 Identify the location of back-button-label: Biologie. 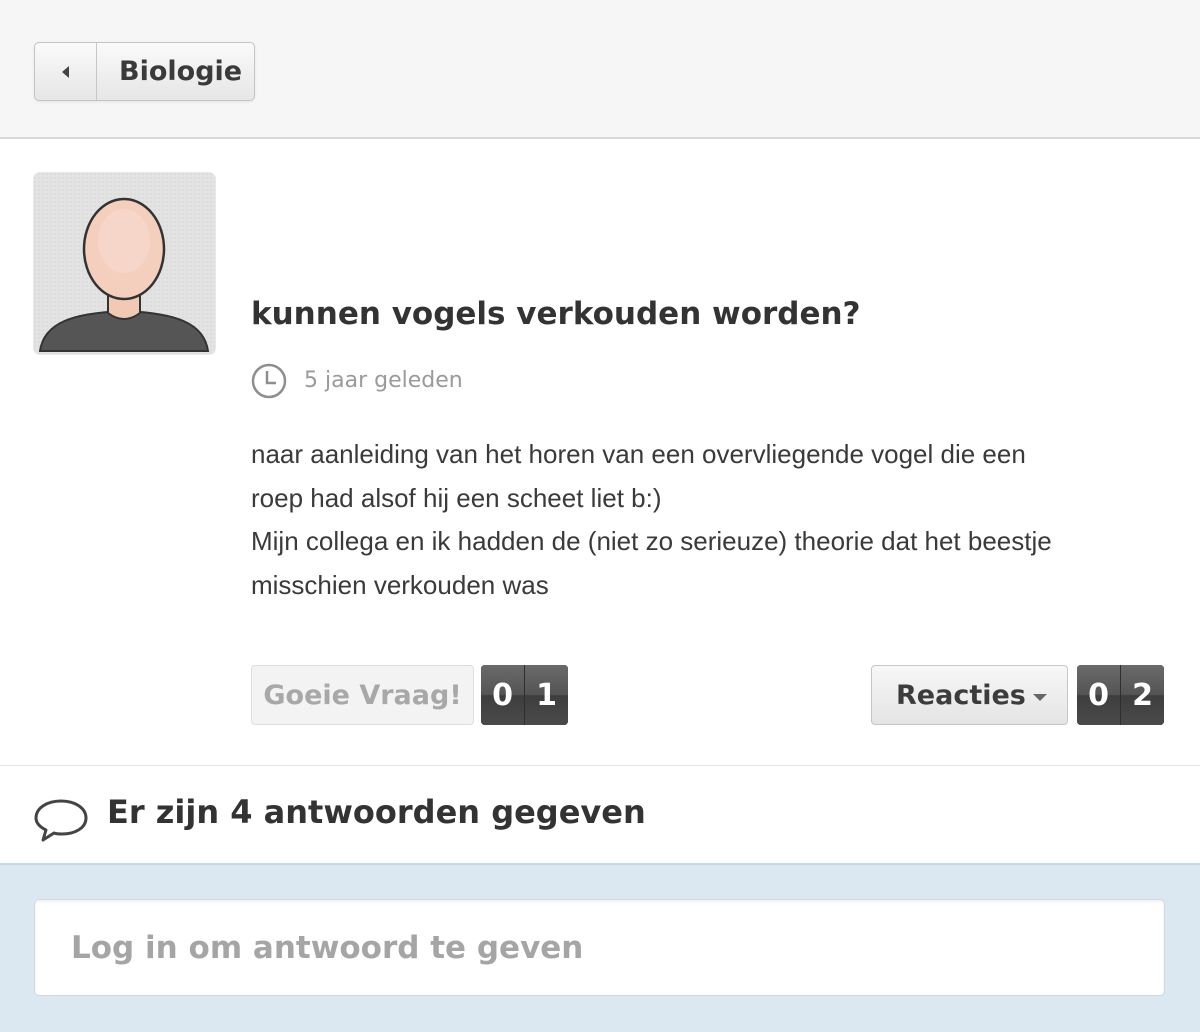
(181, 71).